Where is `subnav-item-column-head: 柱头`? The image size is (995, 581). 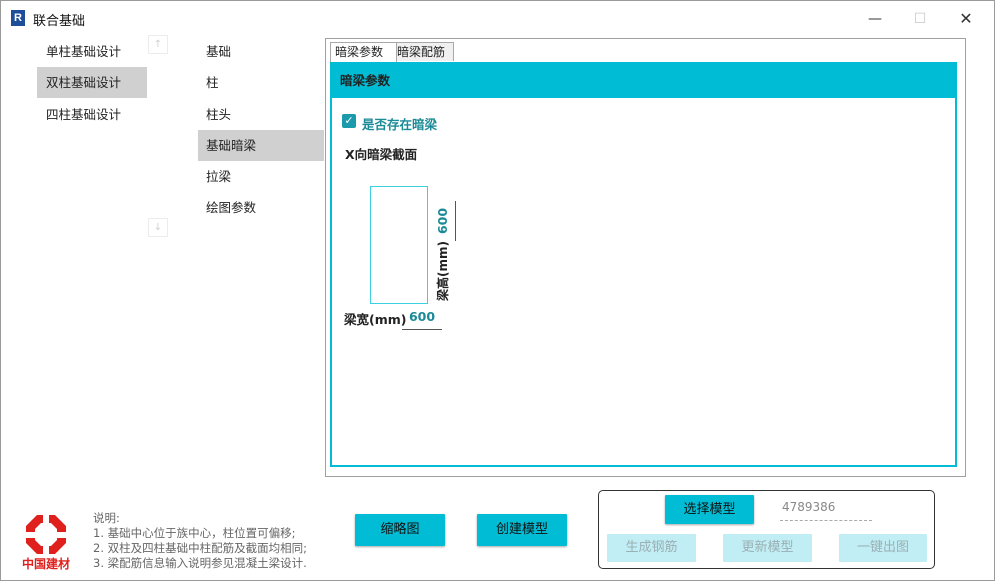 subnav-item-column-head: 柱头 is located at coordinates (261, 114).